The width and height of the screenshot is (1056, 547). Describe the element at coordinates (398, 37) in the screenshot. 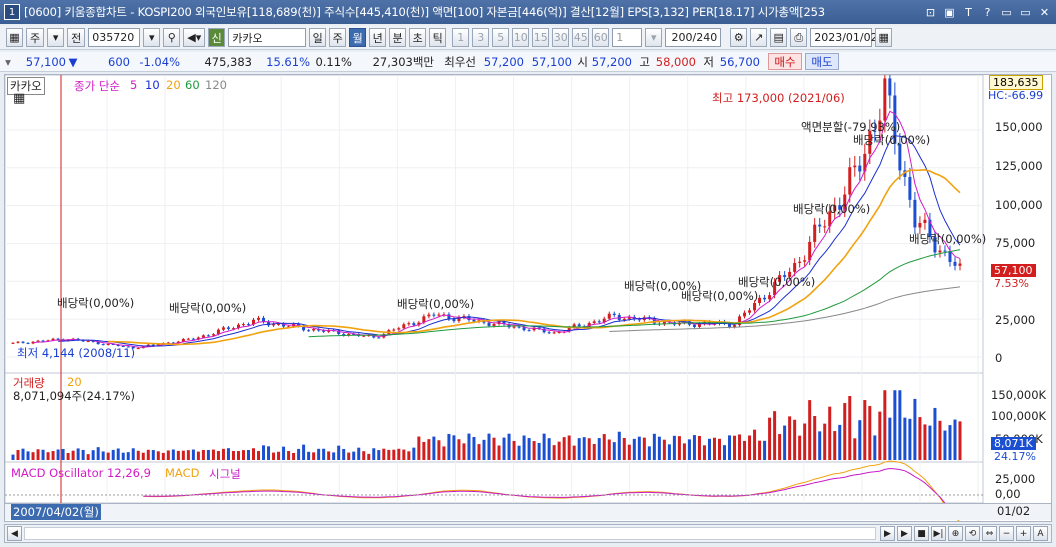

I see `period-minute: 분` at that location.